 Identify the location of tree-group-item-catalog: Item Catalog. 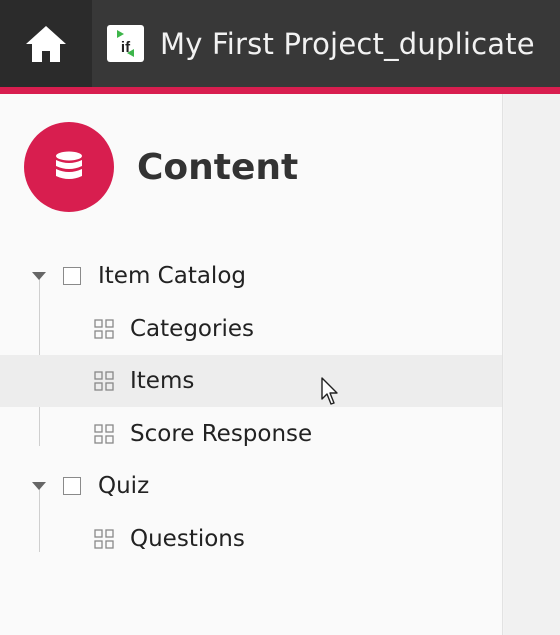
(251, 276).